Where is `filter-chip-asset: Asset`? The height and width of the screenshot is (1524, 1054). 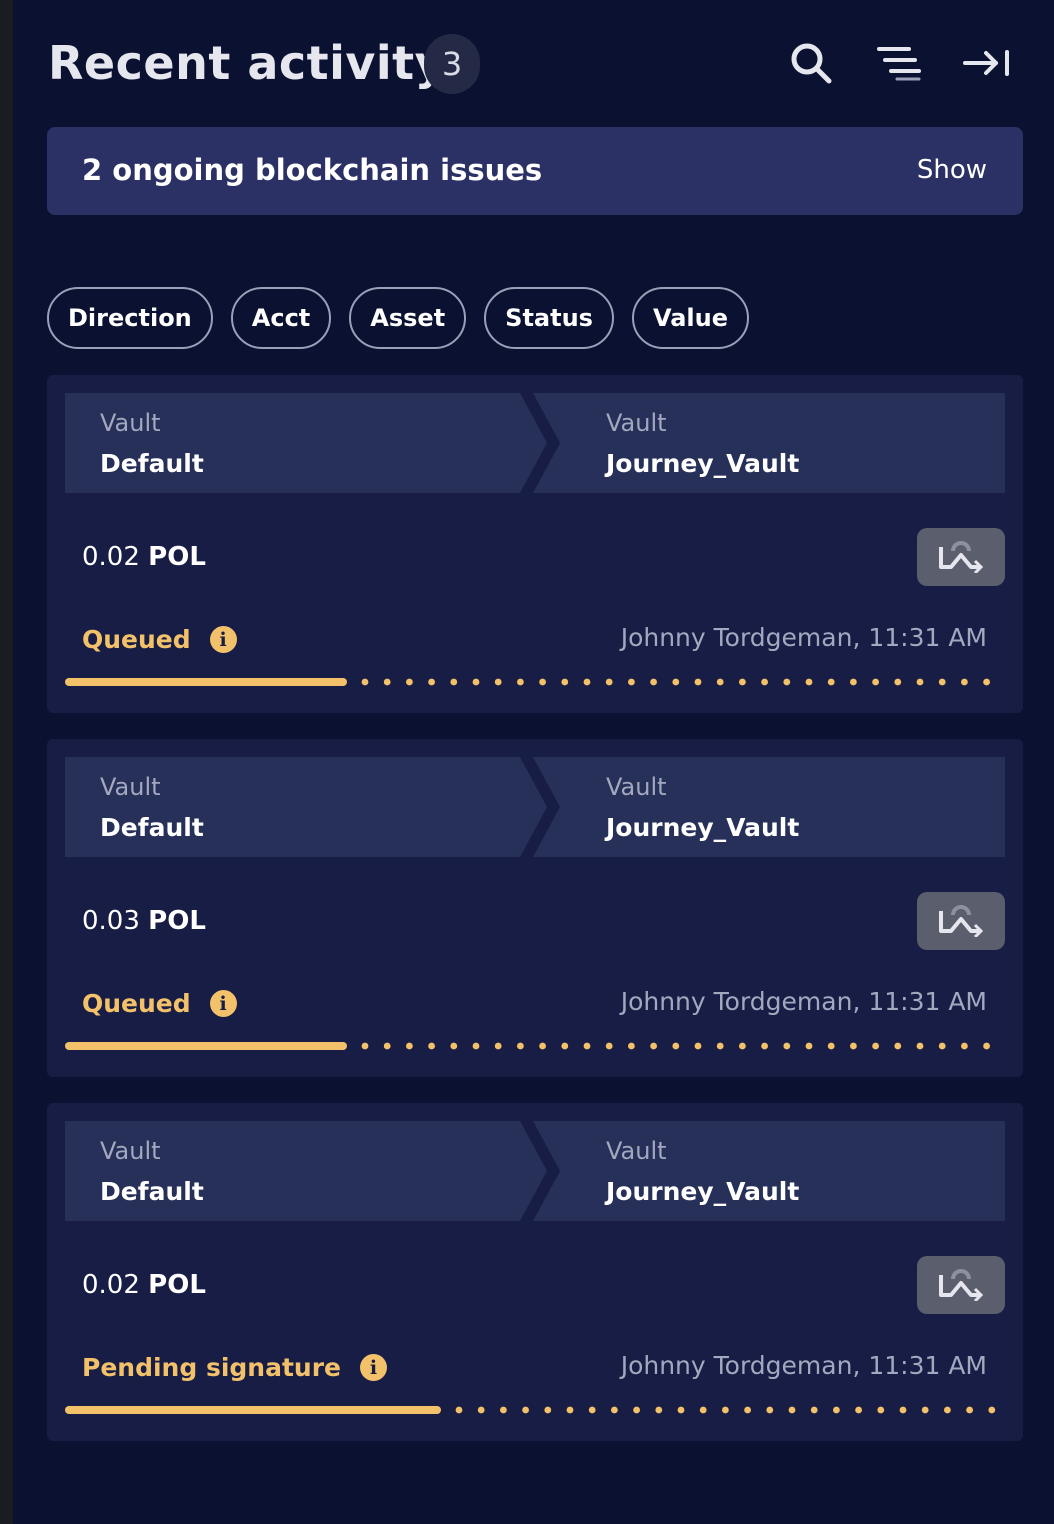 filter-chip-asset: Asset is located at coordinates (408, 318).